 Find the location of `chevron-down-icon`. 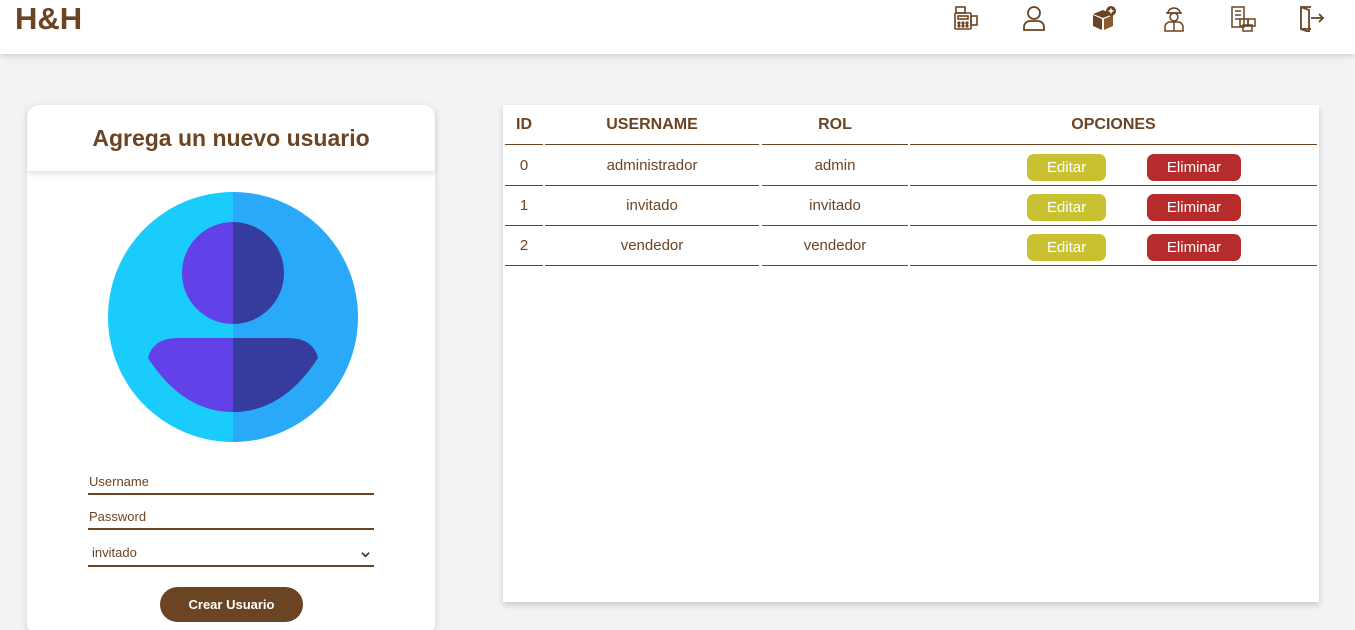

chevron-down-icon is located at coordinates (365, 555).